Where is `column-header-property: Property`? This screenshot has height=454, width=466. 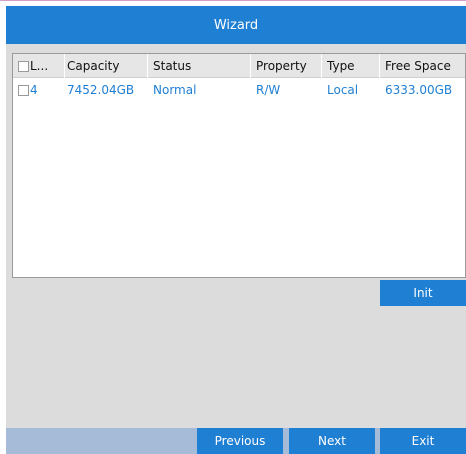
column-header-property: Property is located at coordinates (286, 66).